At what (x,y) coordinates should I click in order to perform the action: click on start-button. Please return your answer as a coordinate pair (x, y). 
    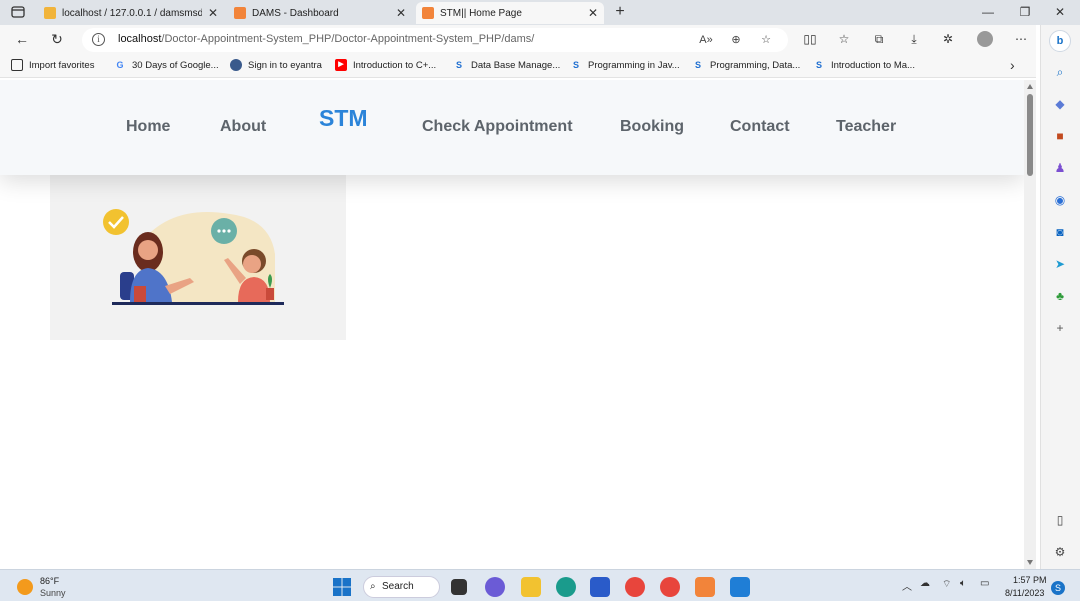
    Looking at the image, I should click on (342, 587).